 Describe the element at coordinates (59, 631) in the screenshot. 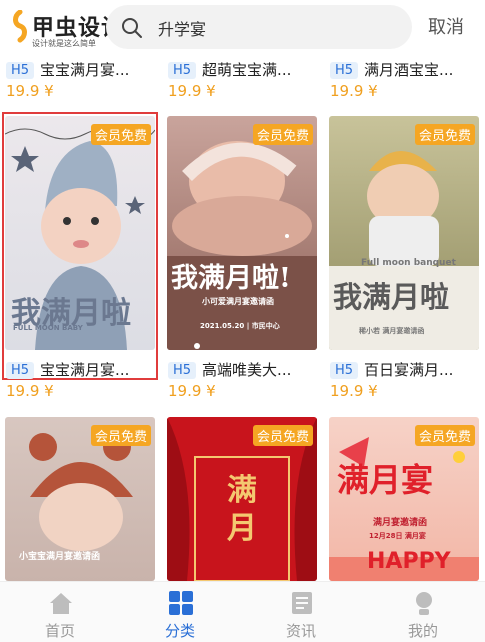

I see `nav-label: 首页` at that location.